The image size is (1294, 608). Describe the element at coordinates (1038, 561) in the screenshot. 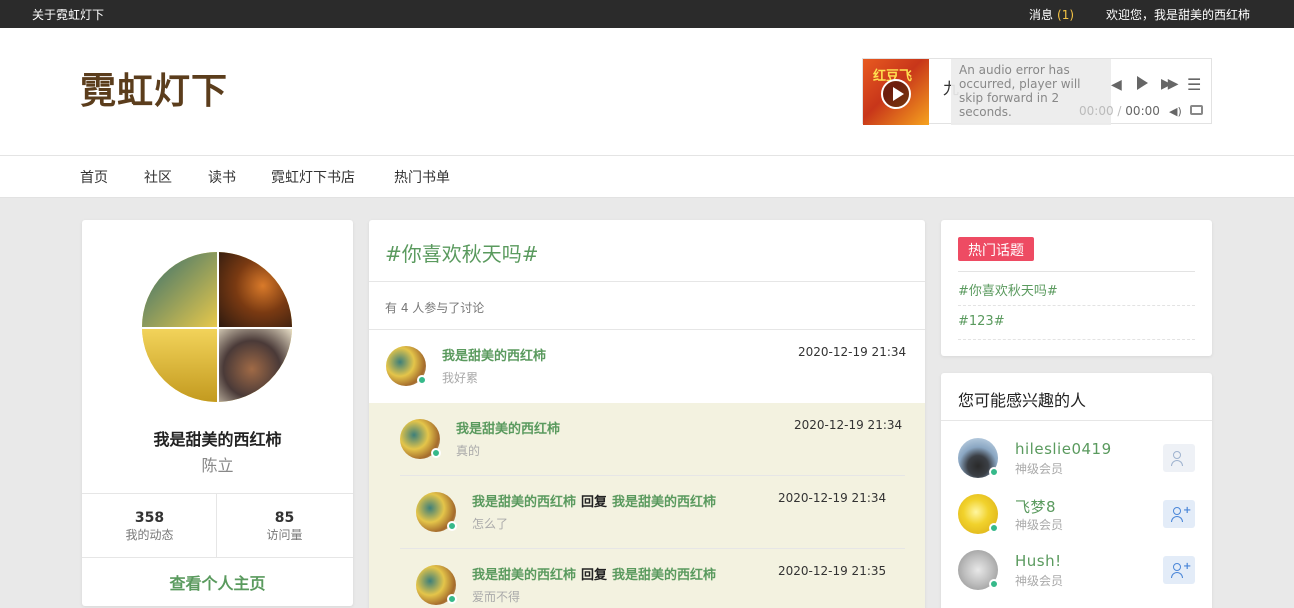

I see `person-name: Hush!` at that location.